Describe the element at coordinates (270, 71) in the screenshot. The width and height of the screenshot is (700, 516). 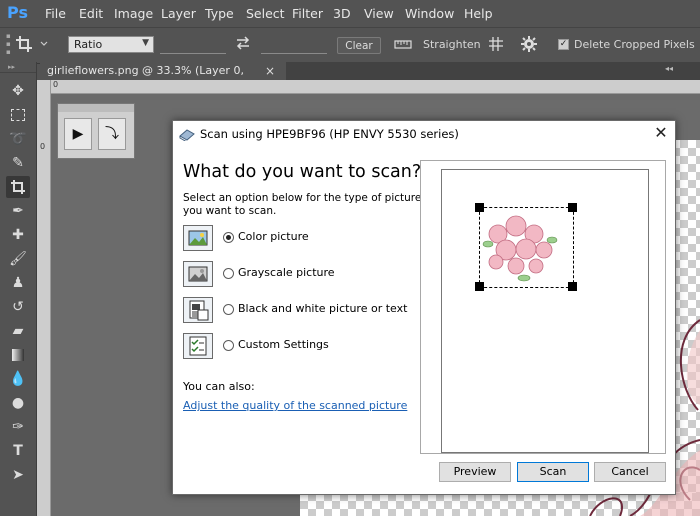
I see `close-tab-icon: ×` at that location.